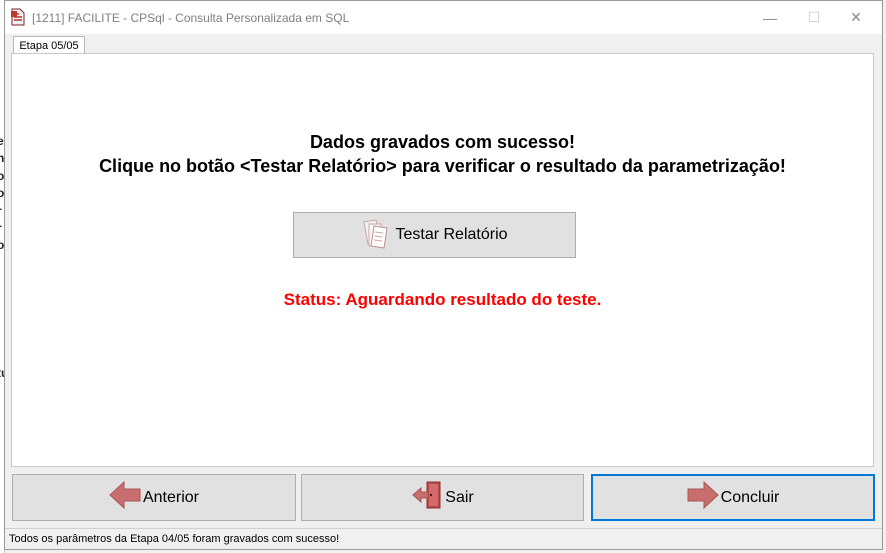 The image size is (886, 553). I want to click on documents-icon, so click(376, 235).